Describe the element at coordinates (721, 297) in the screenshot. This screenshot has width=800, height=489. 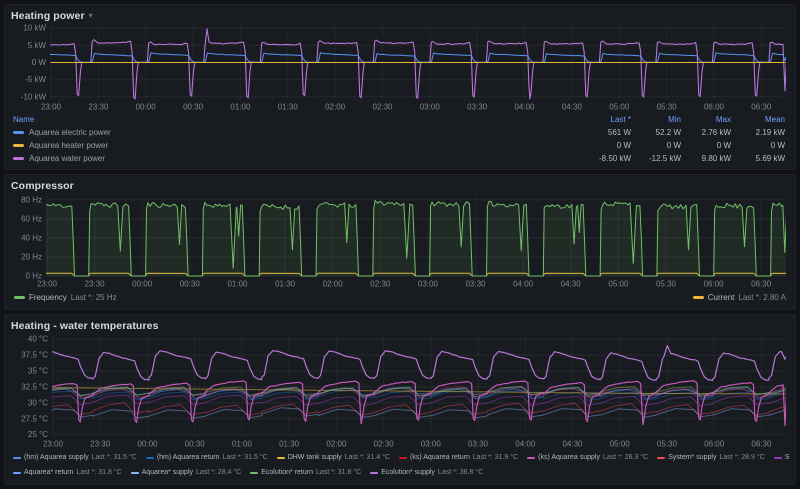
I see `series-name-text: Current` at that location.